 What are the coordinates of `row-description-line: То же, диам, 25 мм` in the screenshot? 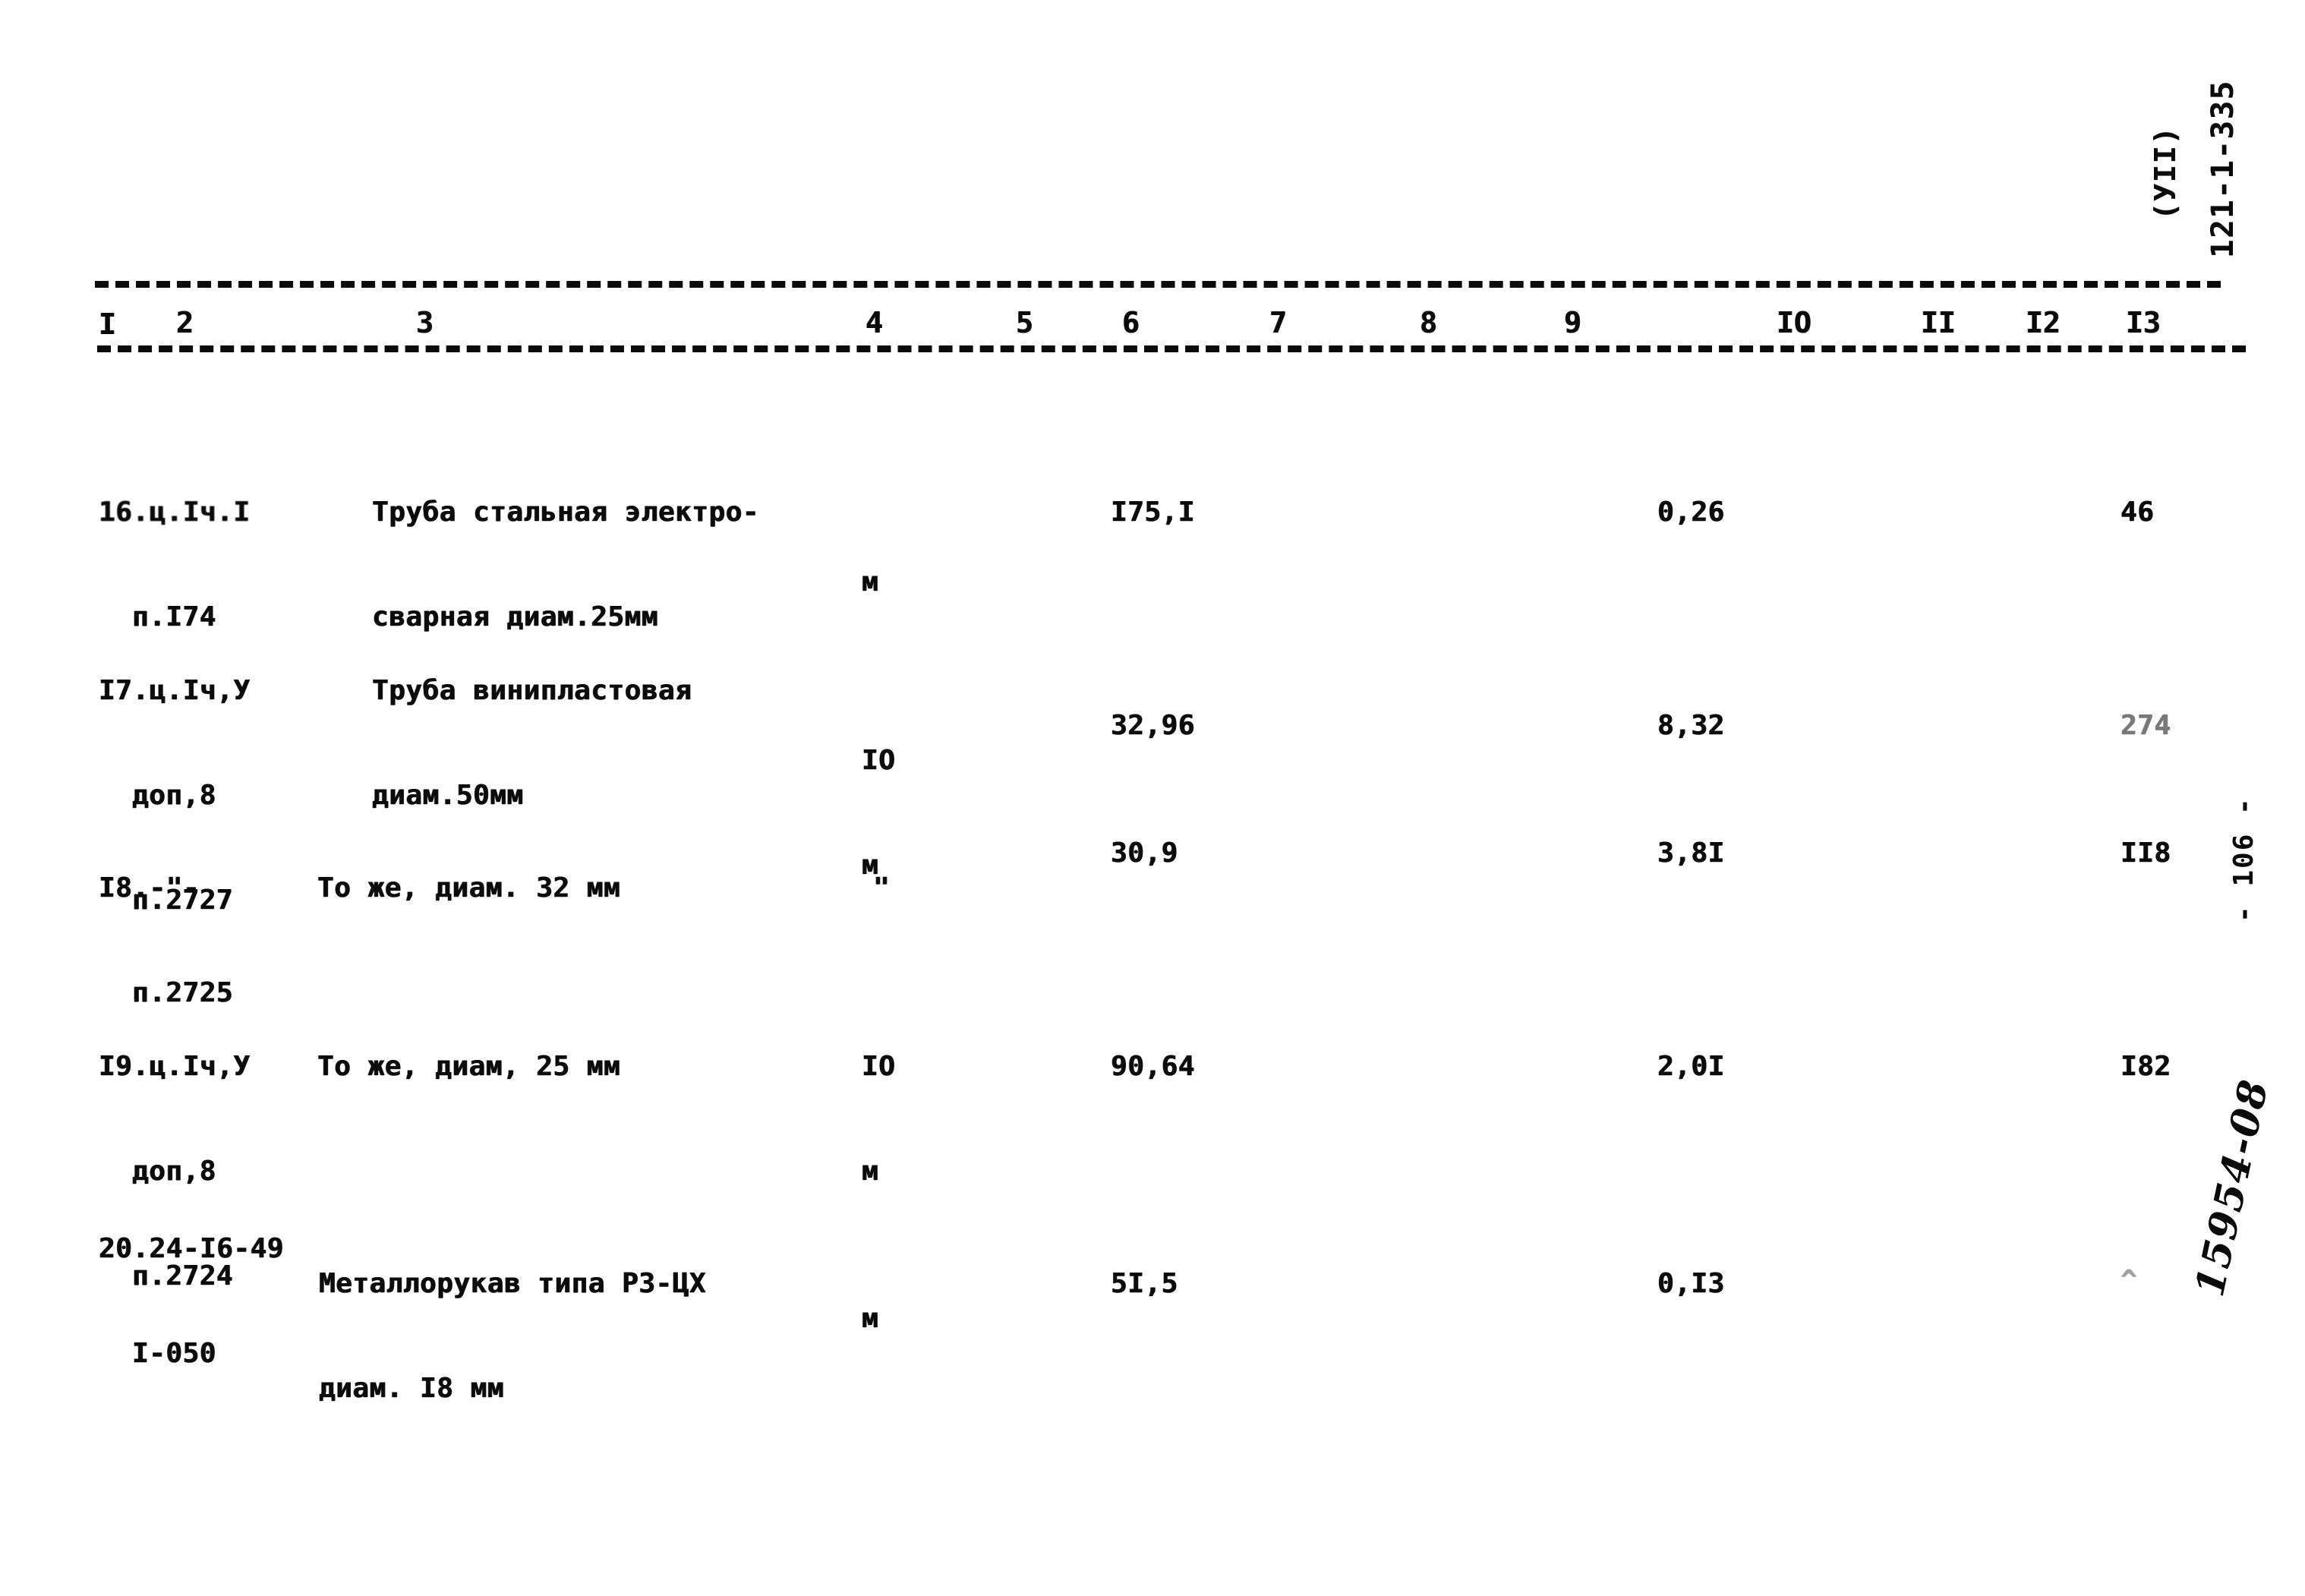 It's located at (469, 1066).